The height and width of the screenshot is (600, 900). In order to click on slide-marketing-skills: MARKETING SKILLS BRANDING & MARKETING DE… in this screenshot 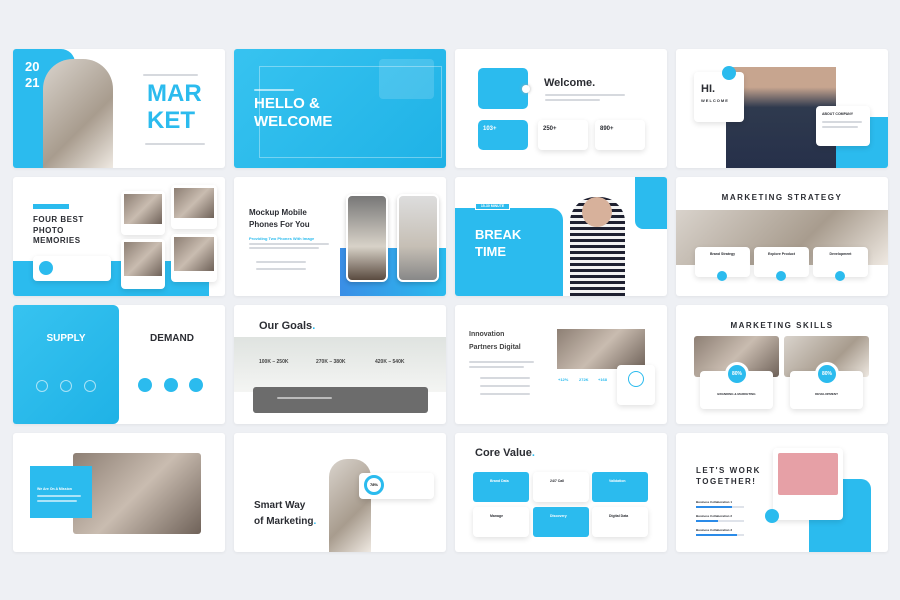, I will do `click(782, 364)`.